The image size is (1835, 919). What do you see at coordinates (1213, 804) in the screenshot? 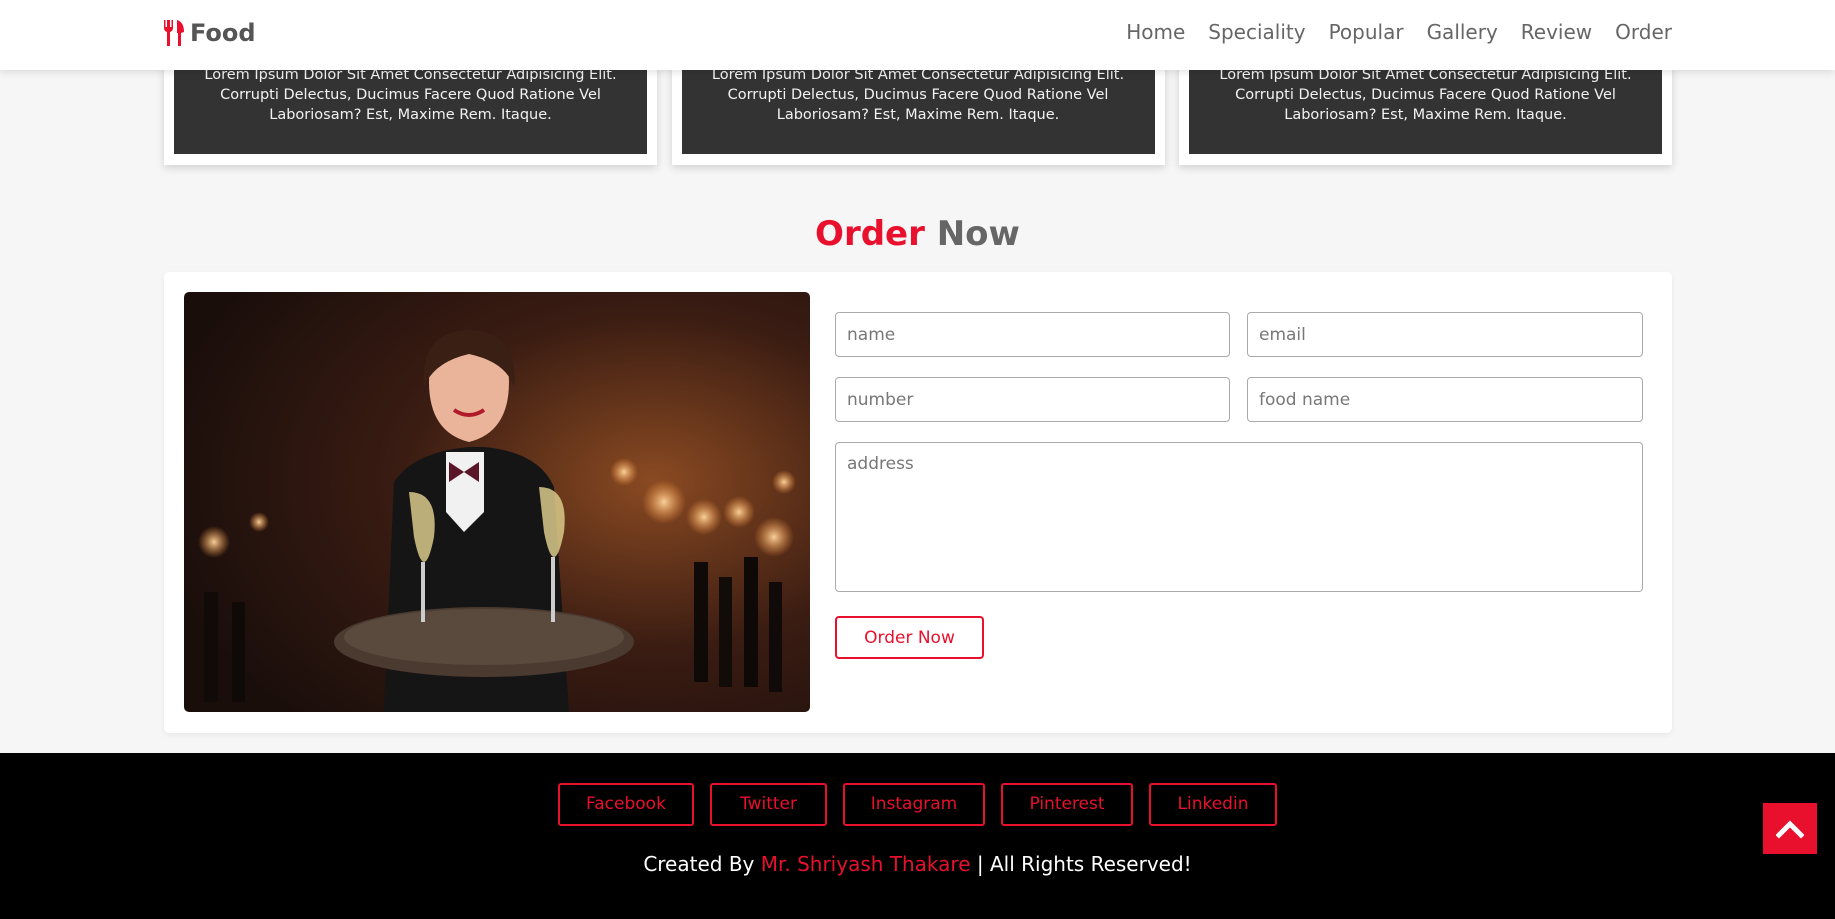
I see `linkedin-link: Linkedin` at bounding box center [1213, 804].